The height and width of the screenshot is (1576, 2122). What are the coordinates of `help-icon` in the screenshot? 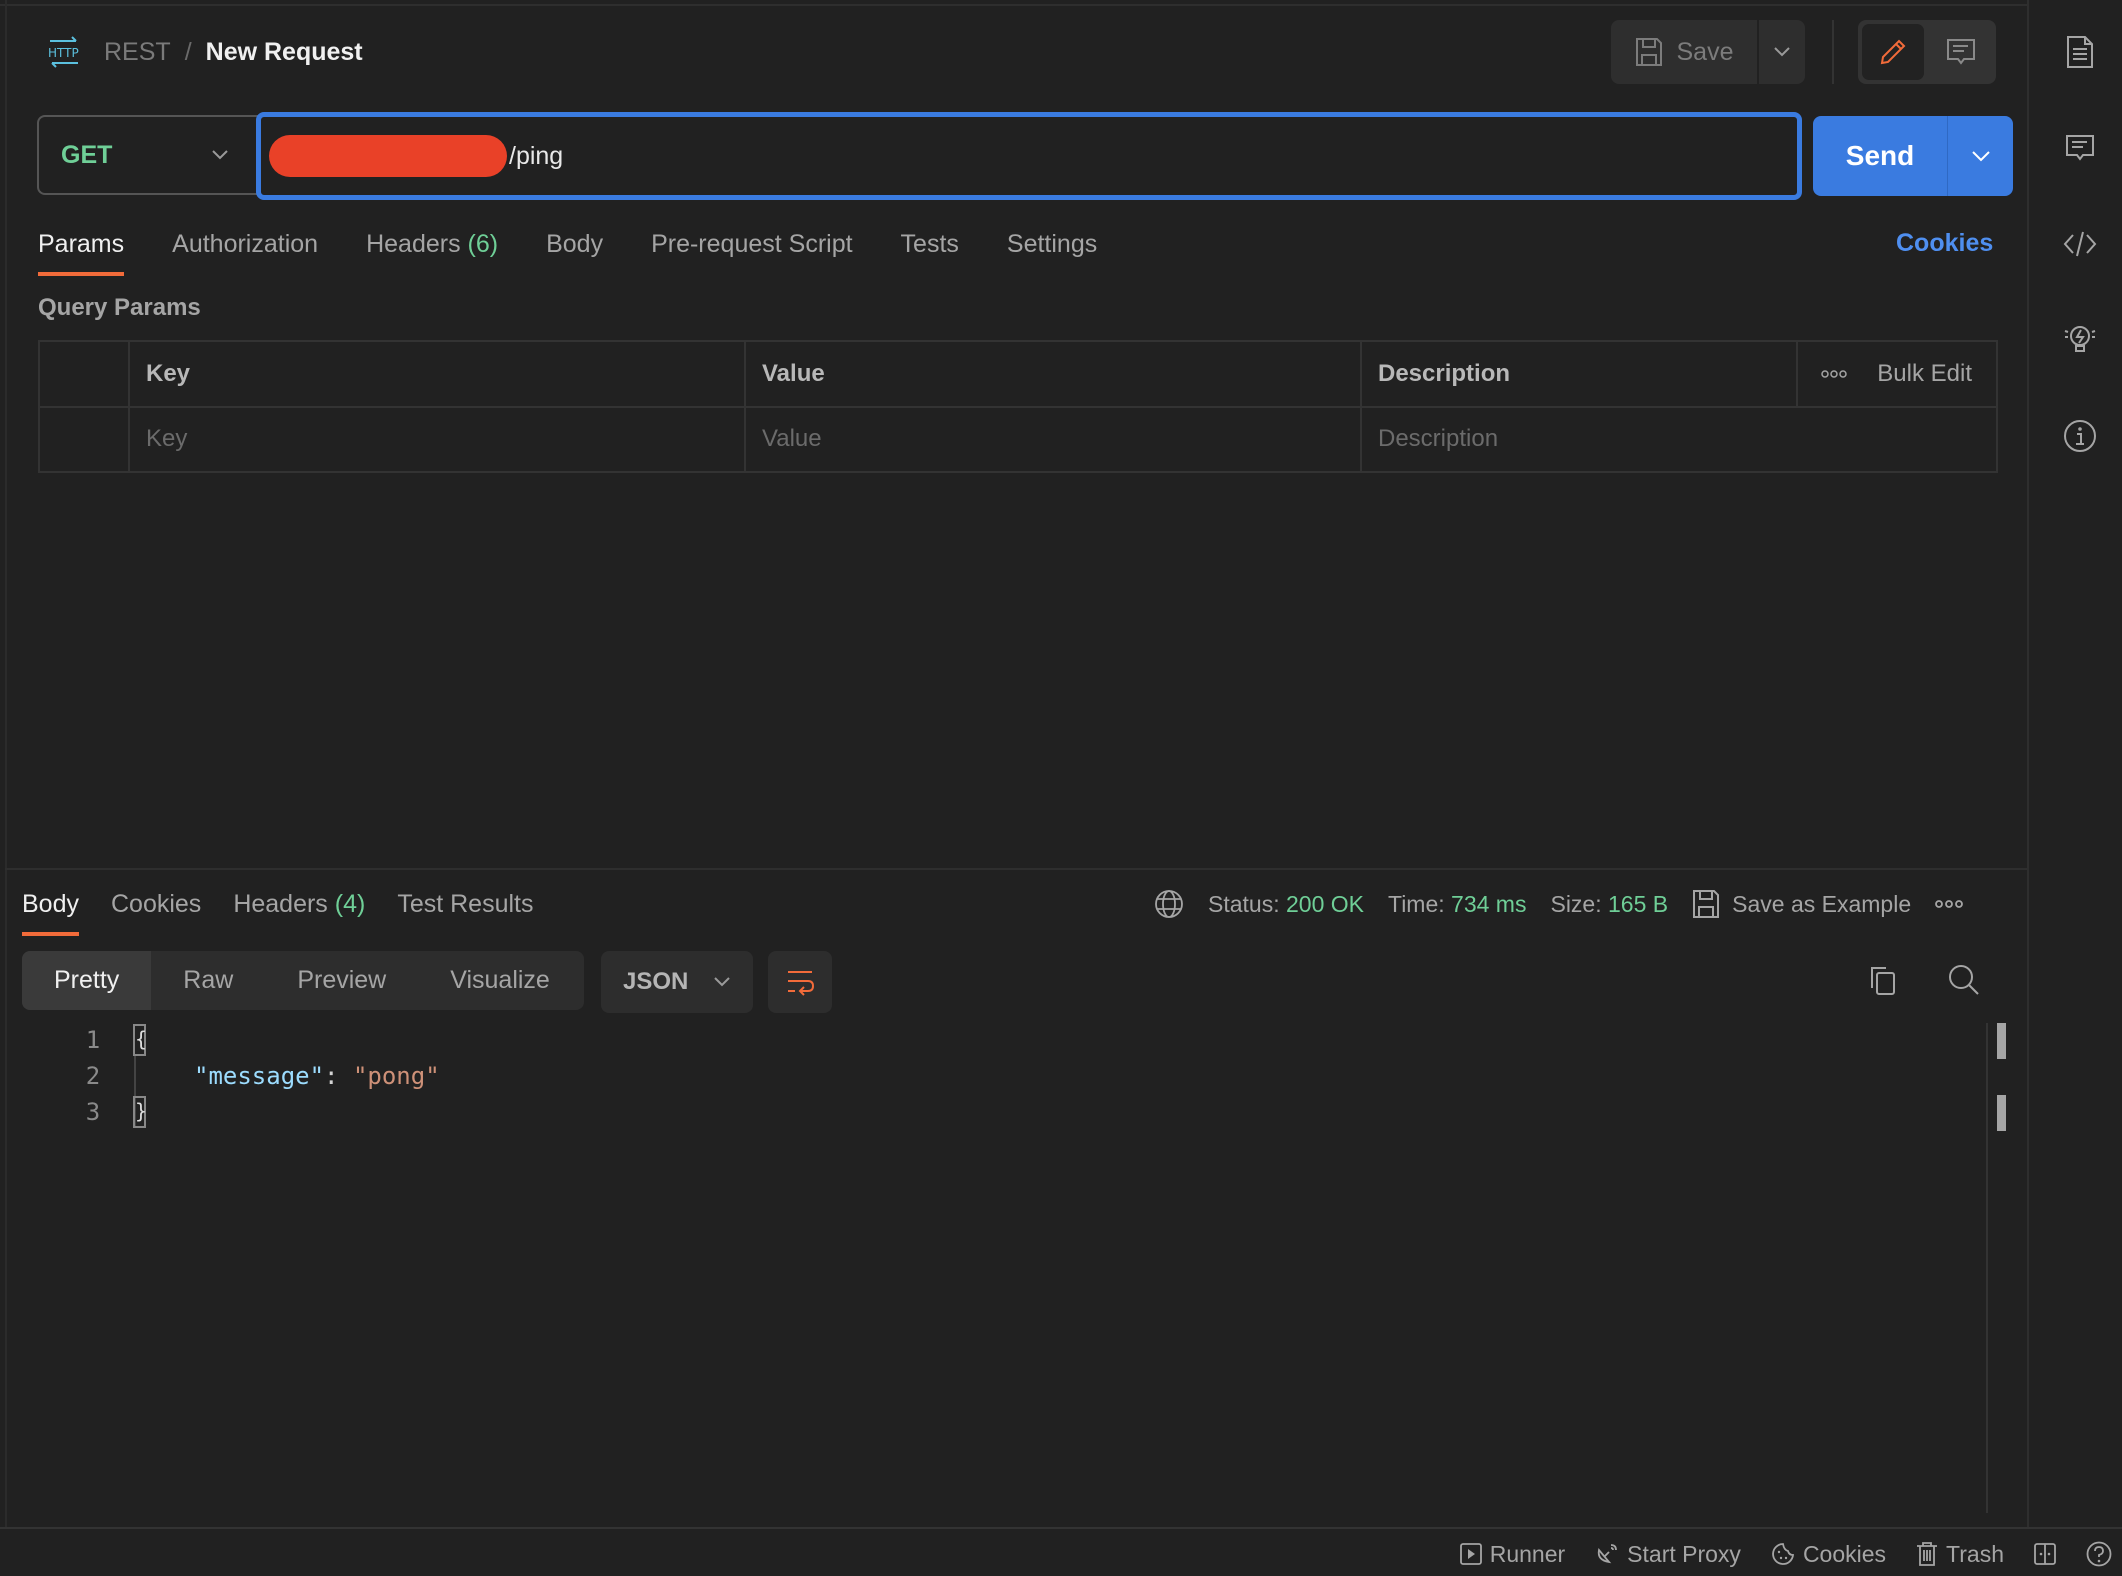 It's located at (2099, 1554).